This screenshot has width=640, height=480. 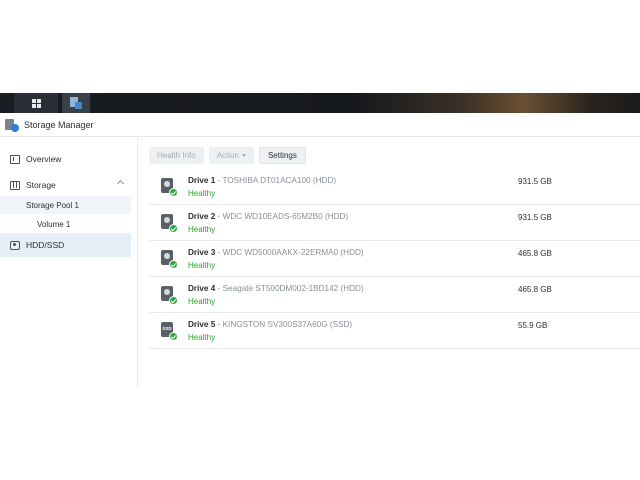 I want to click on drive-capacity: 55.9 GB, so click(x=533, y=325).